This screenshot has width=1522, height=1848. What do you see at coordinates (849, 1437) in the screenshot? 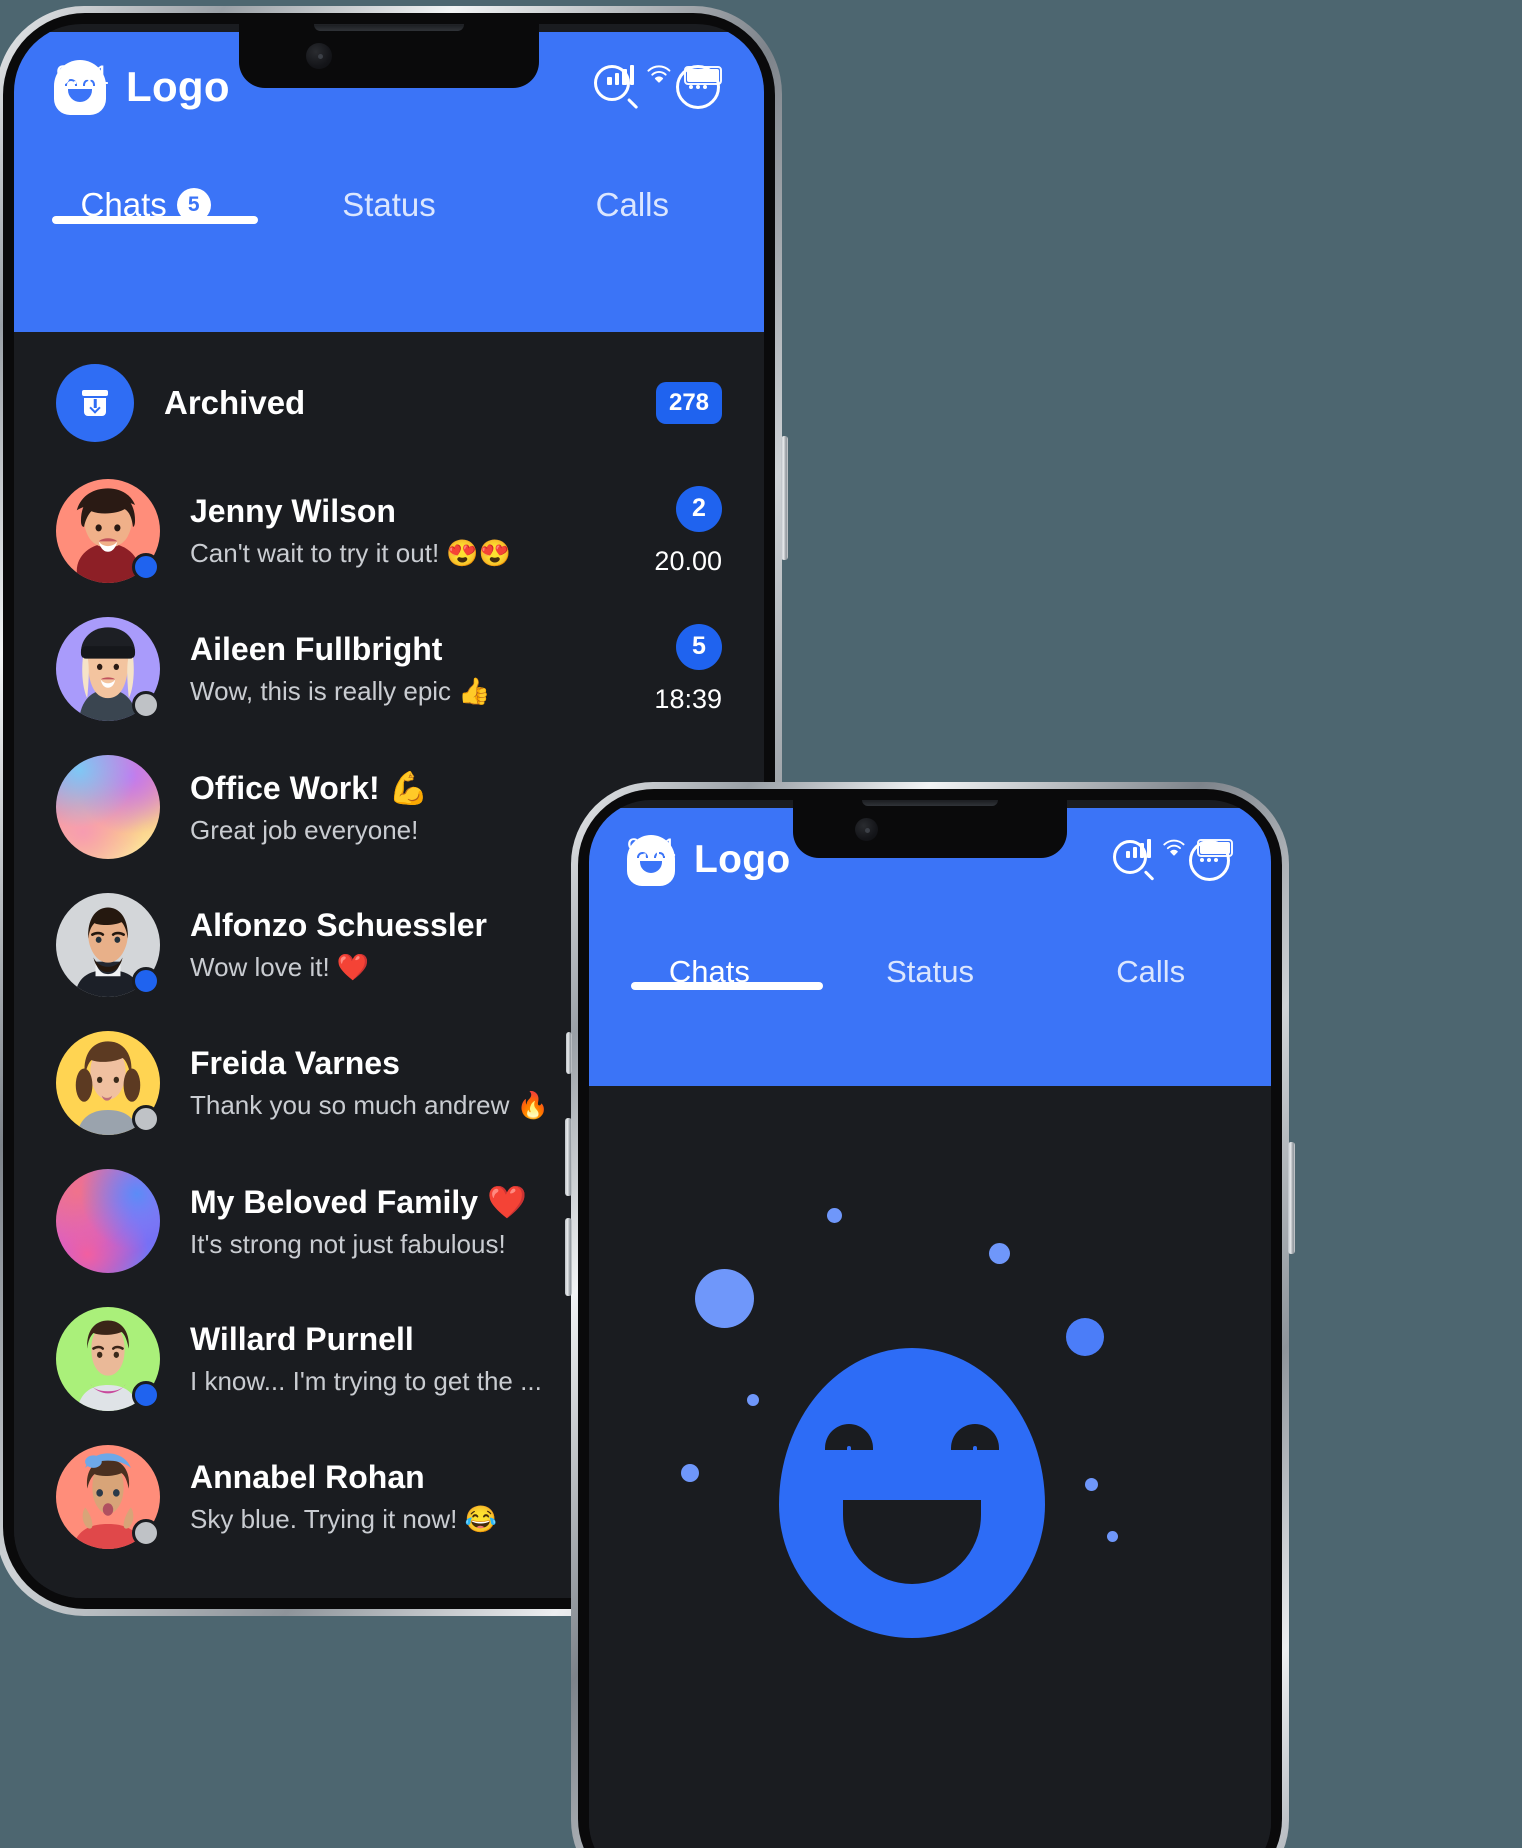
I see `smiley-eye-left-icon` at bounding box center [849, 1437].